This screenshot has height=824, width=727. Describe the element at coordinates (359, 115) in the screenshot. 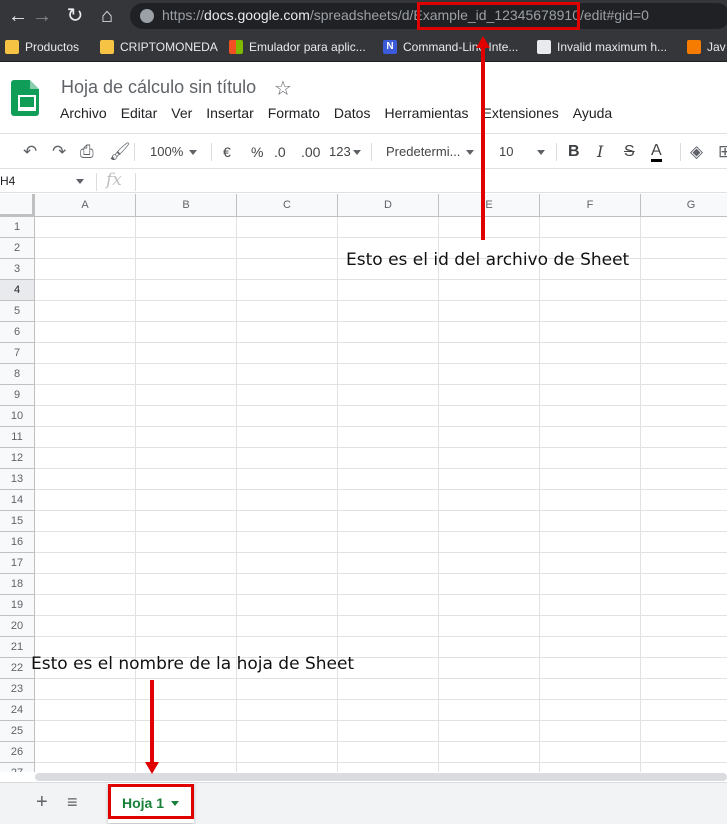

I see `menu-datos: Datos` at that location.